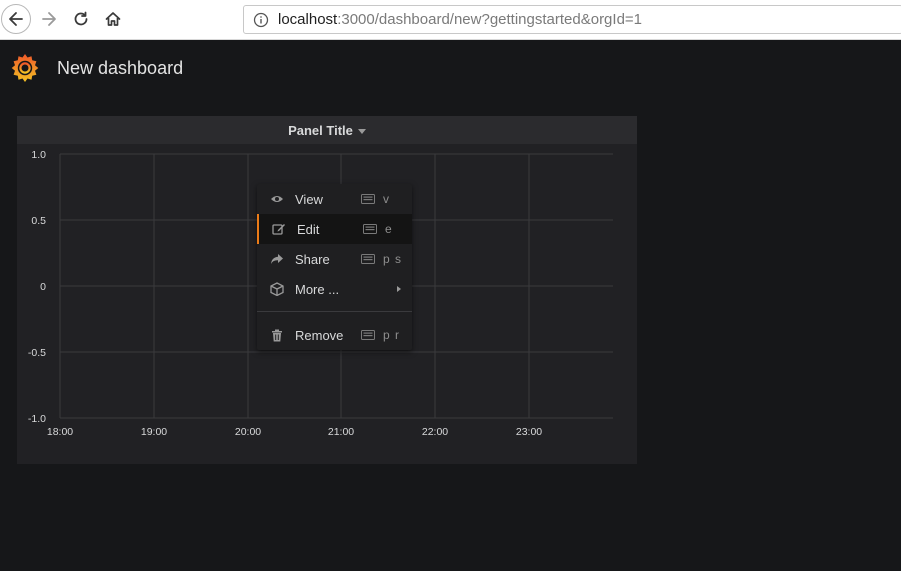 The height and width of the screenshot is (571, 901). Describe the element at coordinates (261, 20) in the screenshot. I see `info-icon` at that location.